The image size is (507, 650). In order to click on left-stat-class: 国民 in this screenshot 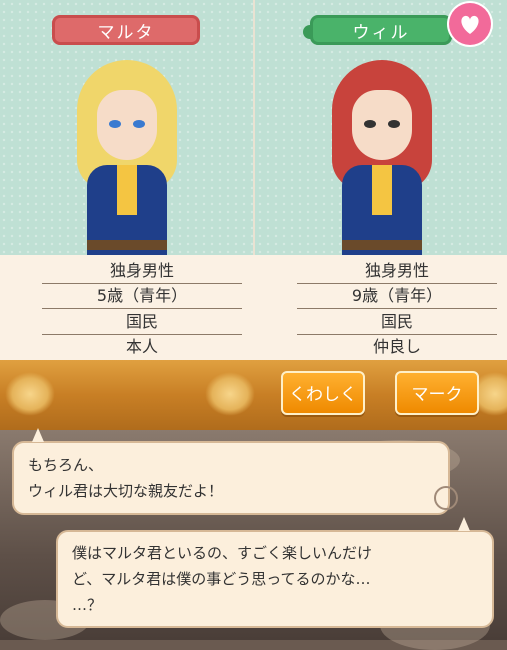, I will do `click(142, 322)`.